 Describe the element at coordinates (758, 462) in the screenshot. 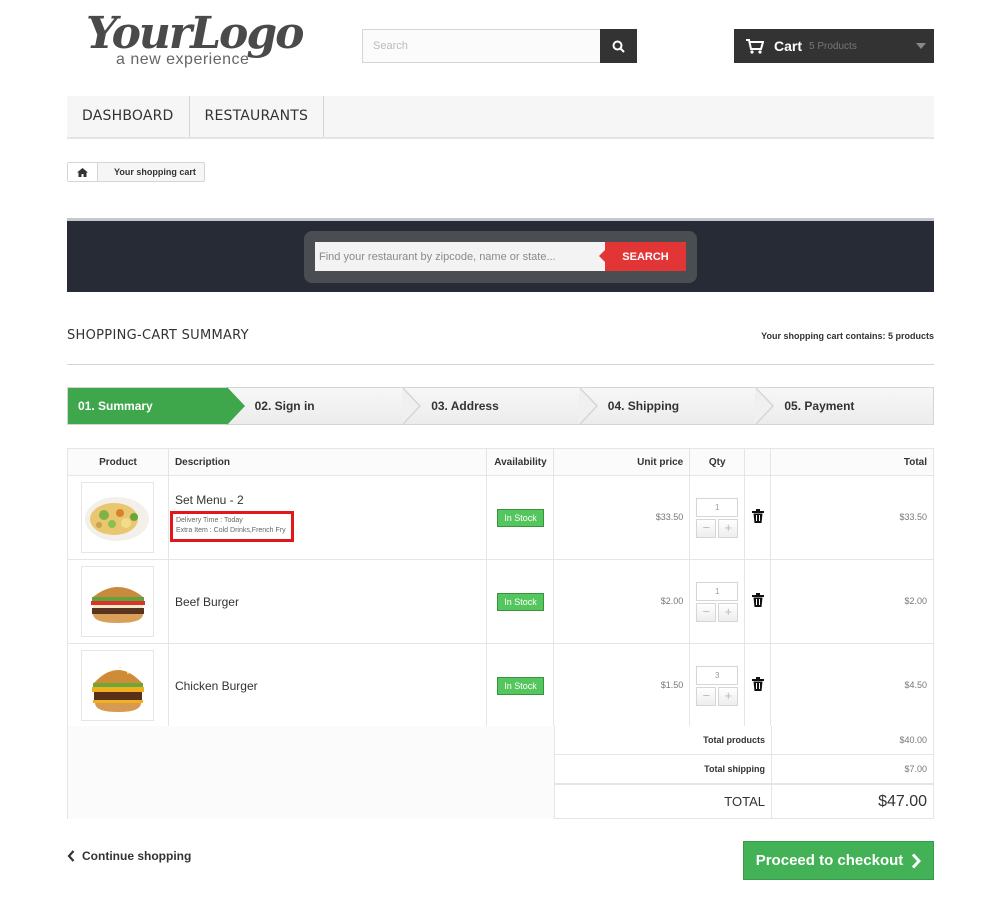

I see `col-header-delete` at that location.